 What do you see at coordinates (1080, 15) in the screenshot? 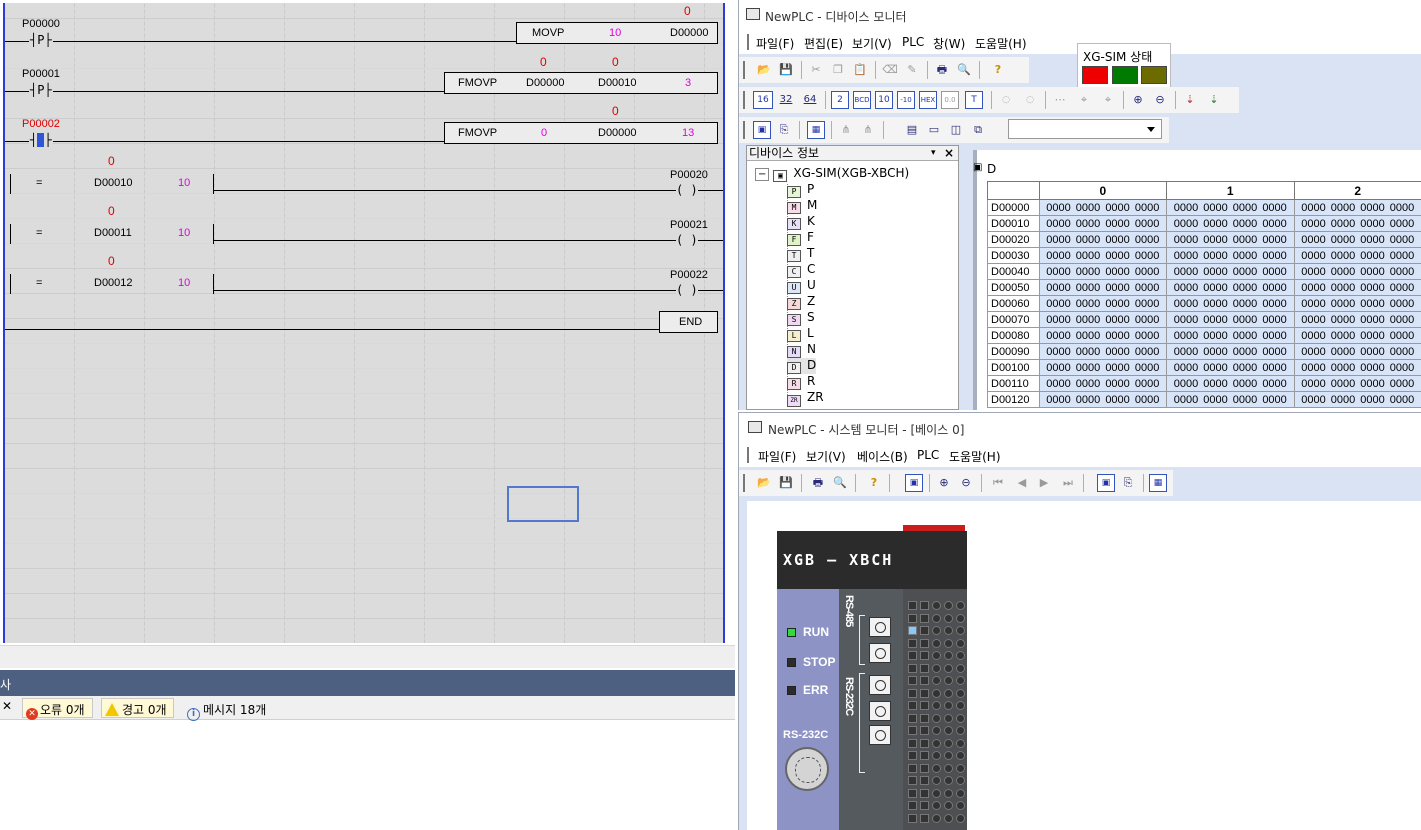
I see `device-monitor-titlebar: NewPLC - 디바이스 모니터` at bounding box center [1080, 15].